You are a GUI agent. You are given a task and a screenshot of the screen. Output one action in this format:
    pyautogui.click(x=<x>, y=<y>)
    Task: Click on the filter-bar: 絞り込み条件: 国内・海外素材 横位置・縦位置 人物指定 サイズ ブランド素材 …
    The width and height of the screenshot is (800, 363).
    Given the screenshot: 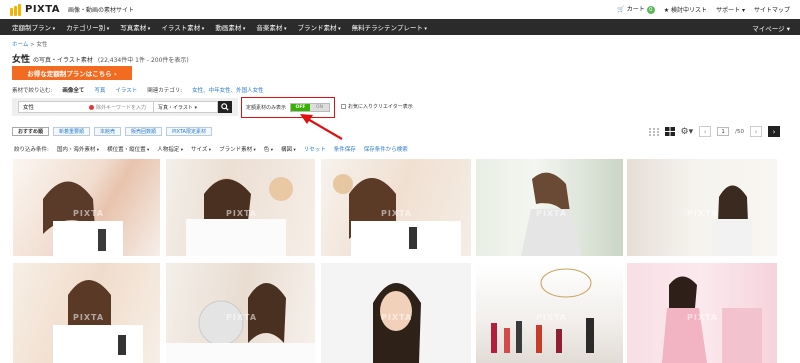 What is the action you would take?
    pyautogui.click(x=211, y=149)
    